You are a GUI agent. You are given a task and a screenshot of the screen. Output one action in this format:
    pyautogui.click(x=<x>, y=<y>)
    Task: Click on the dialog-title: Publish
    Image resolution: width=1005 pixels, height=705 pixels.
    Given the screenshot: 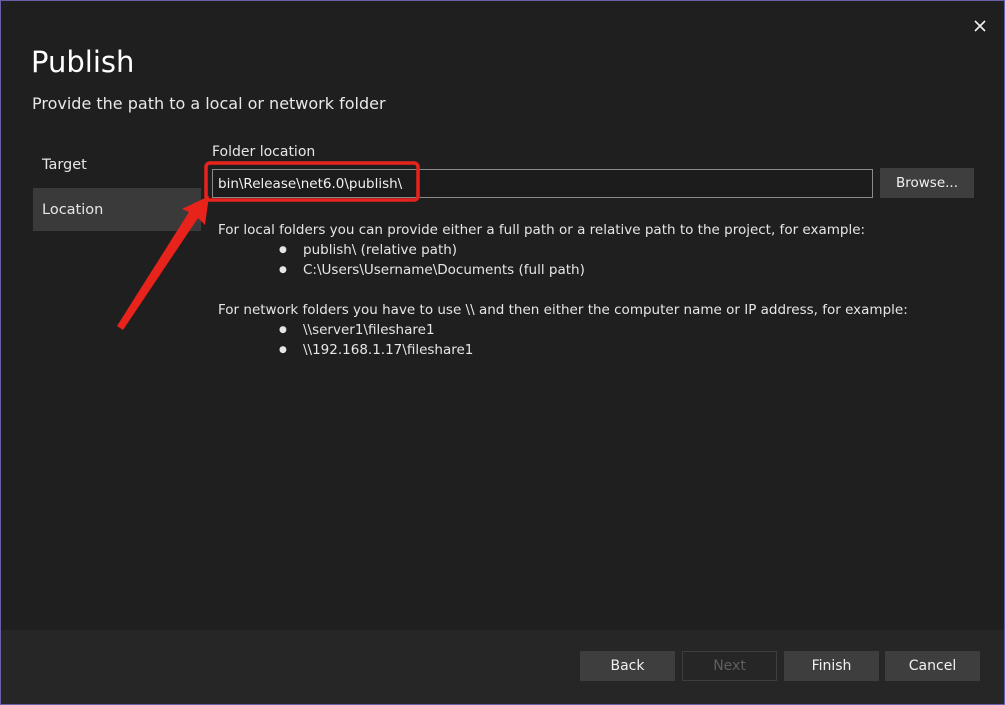 What is the action you would take?
    pyautogui.click(x=83, y=62)
    